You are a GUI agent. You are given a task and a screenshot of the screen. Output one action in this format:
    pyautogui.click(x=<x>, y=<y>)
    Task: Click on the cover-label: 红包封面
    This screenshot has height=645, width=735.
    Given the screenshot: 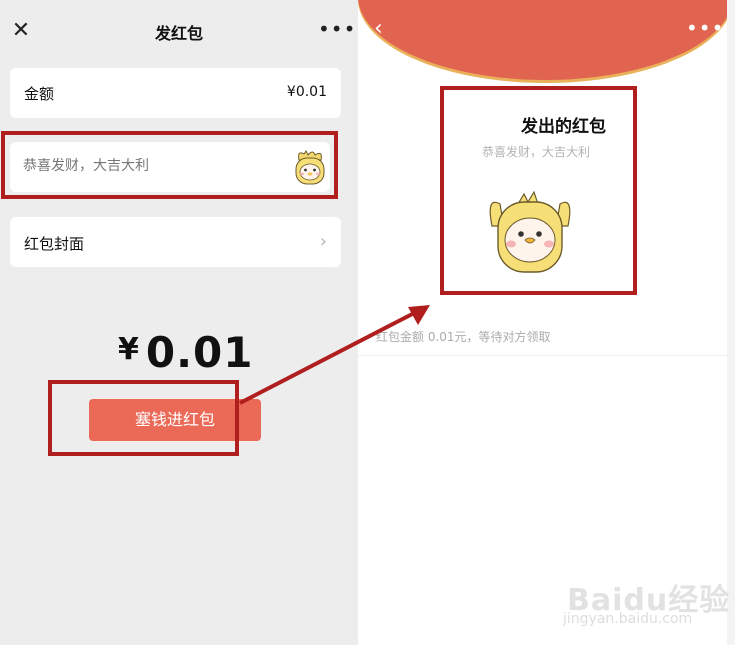 What is the action you would take?
    pyautogui.click(x=54, y=244)
    